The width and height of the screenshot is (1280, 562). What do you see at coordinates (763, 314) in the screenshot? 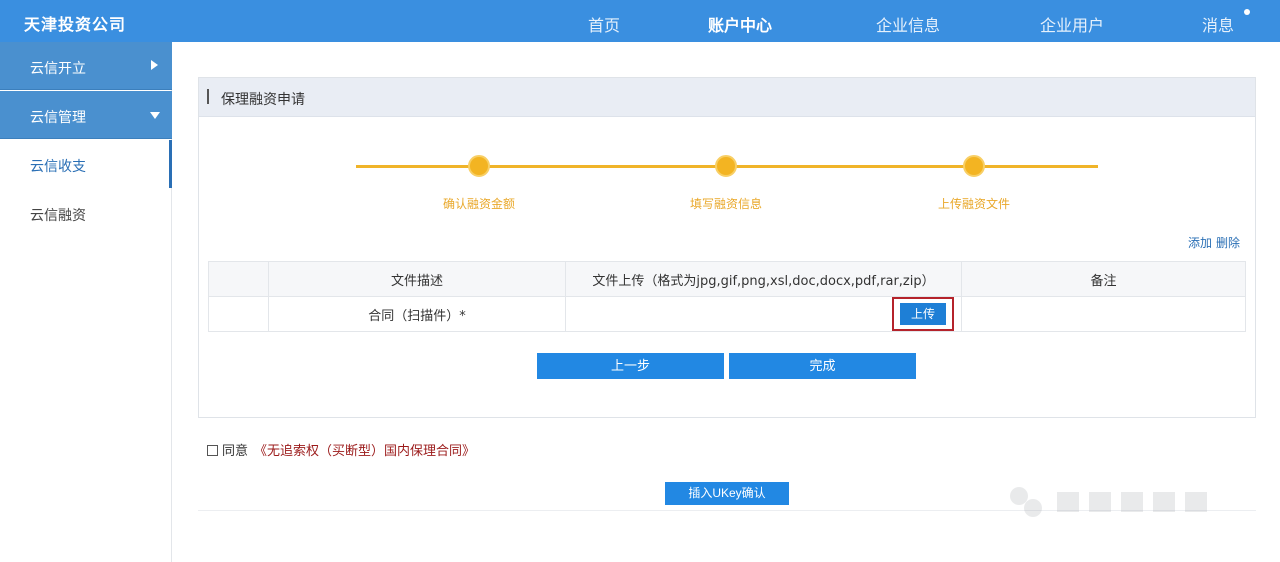
I see `cell-upload: 上传` at bounding box center [763, 314].